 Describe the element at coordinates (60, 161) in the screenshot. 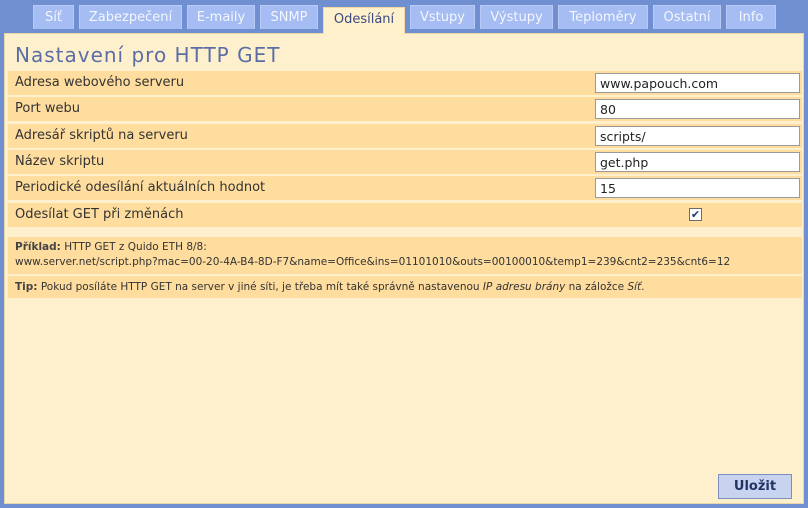

I see `script-name-label: Název skriptu` at that location.